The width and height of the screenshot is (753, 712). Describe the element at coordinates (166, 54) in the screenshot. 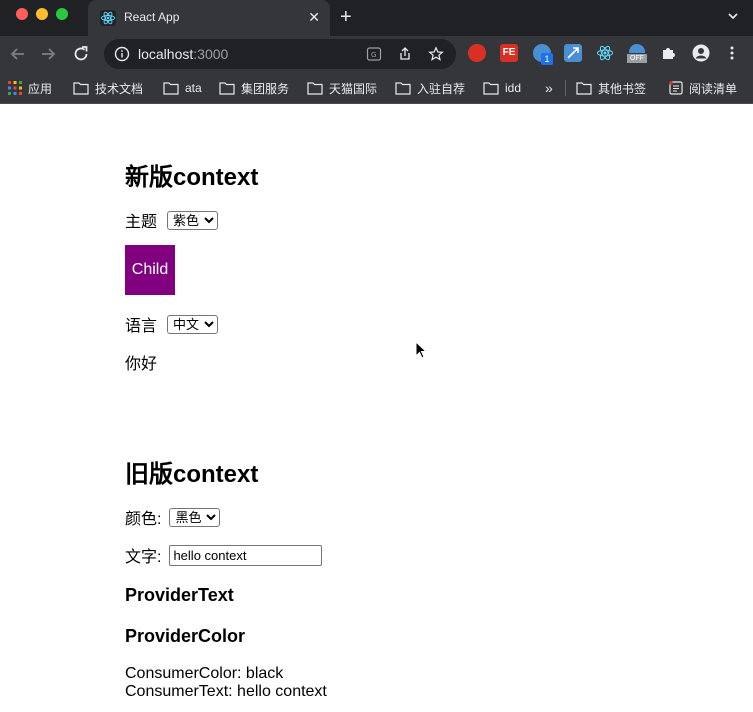

I see `url-host: localhost` at that location.